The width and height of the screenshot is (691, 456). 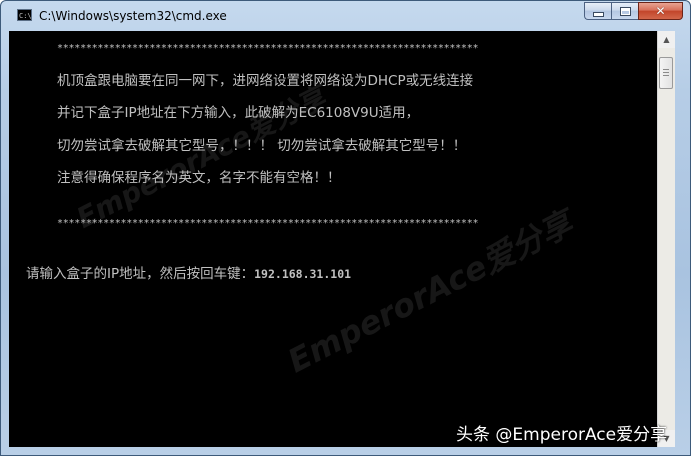 I want to click on close-icon: ✕, so click(x=660, y=11).